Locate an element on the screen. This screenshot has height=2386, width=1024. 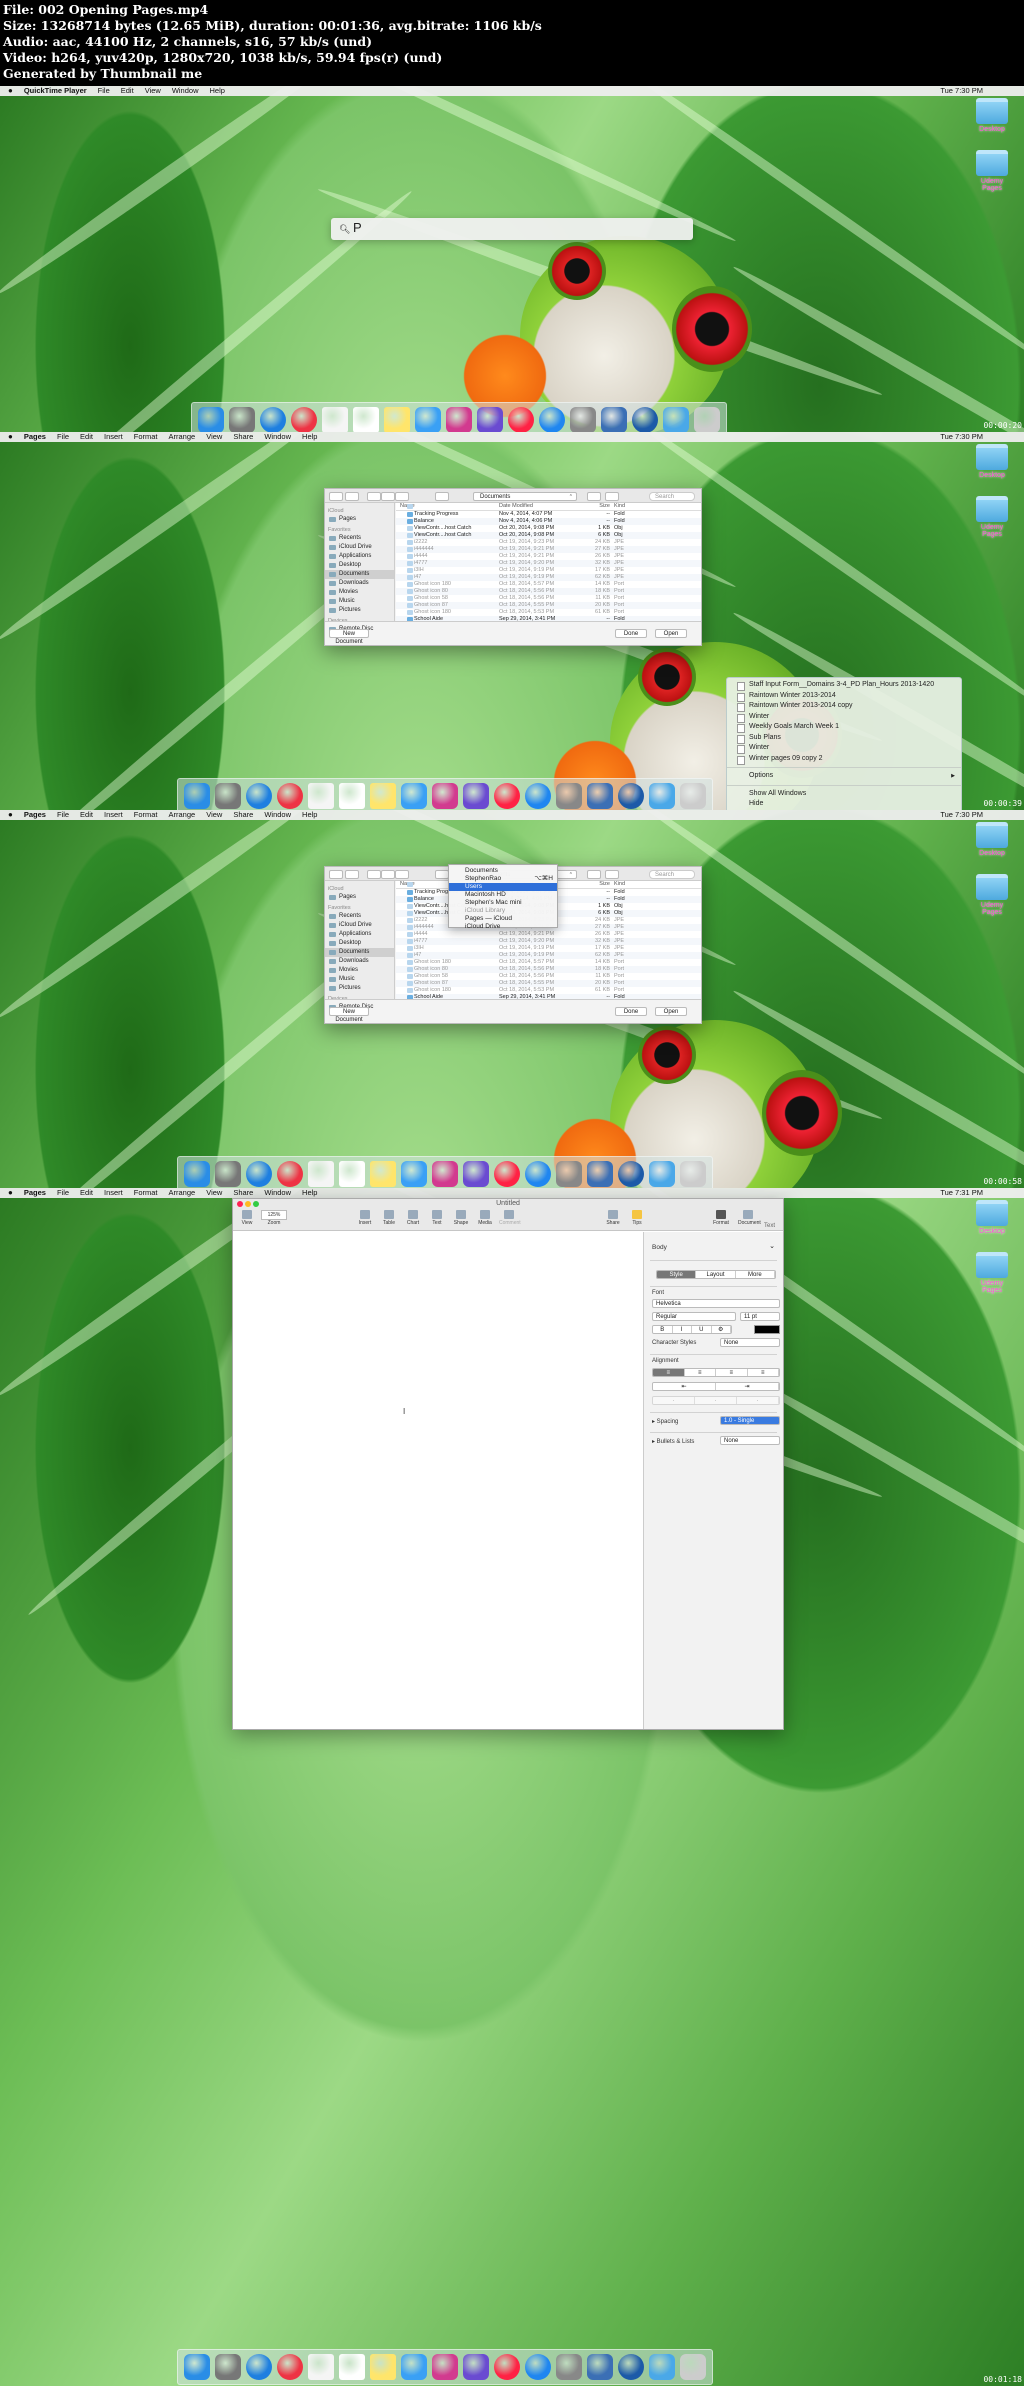
context-menu-options: Options ▶ is located at coordinates (844, 776).